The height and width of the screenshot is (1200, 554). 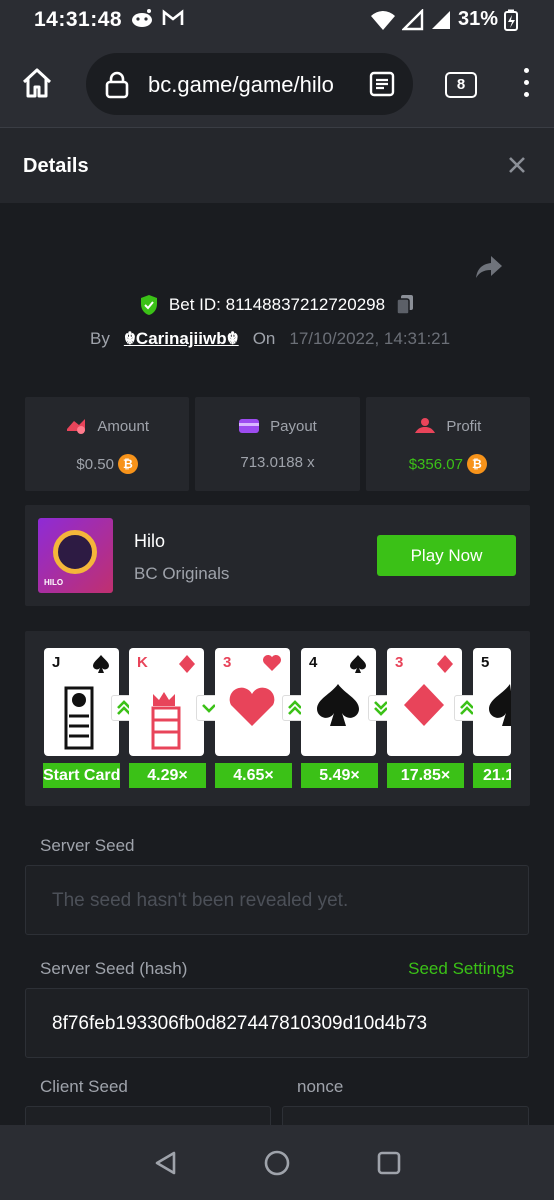 What do you see at coordinates (446, 555) in the screenshot?
I see `play-now-button: Play Now` at bounding box center [446, 555].